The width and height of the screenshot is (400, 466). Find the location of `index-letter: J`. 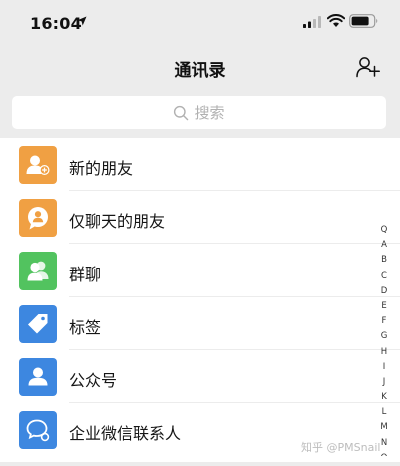

index-letter: J is located at coordinates (384, 382).